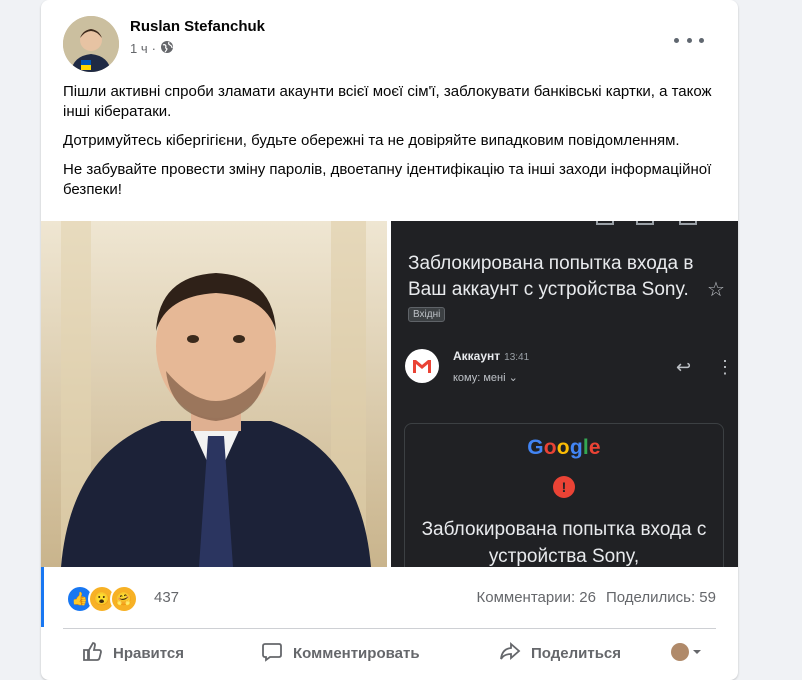  What do you see at coordinates (340, 653) in the screenshot?
I see `comment-button: Комментировать` at bounding box center [340, 653].